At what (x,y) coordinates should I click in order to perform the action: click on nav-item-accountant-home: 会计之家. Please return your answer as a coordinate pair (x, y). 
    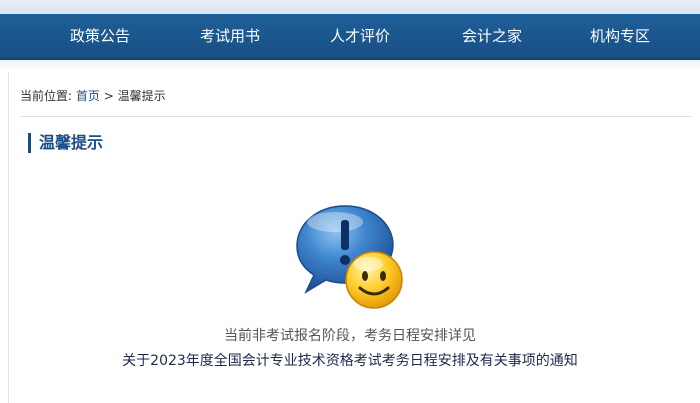
    Looking at the image, I should click on (492, 36).